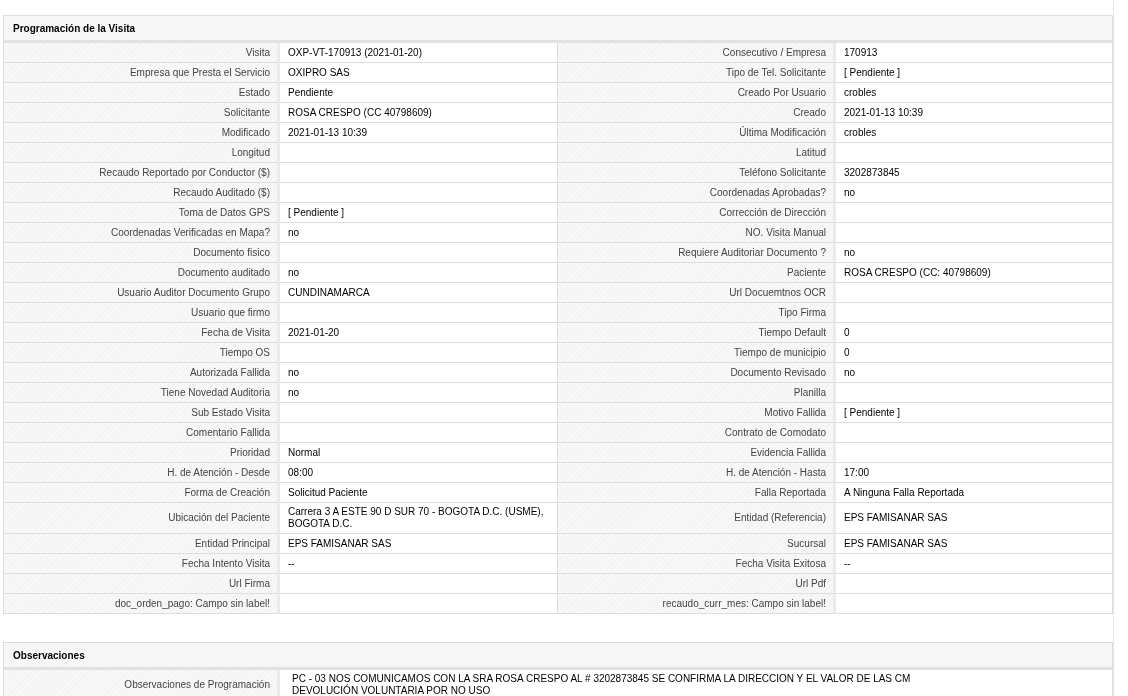  What do you see at coordinates (697, 133) in the screenshot?
I see `field-label: Última Modificación` at bounding box center [697, 133].